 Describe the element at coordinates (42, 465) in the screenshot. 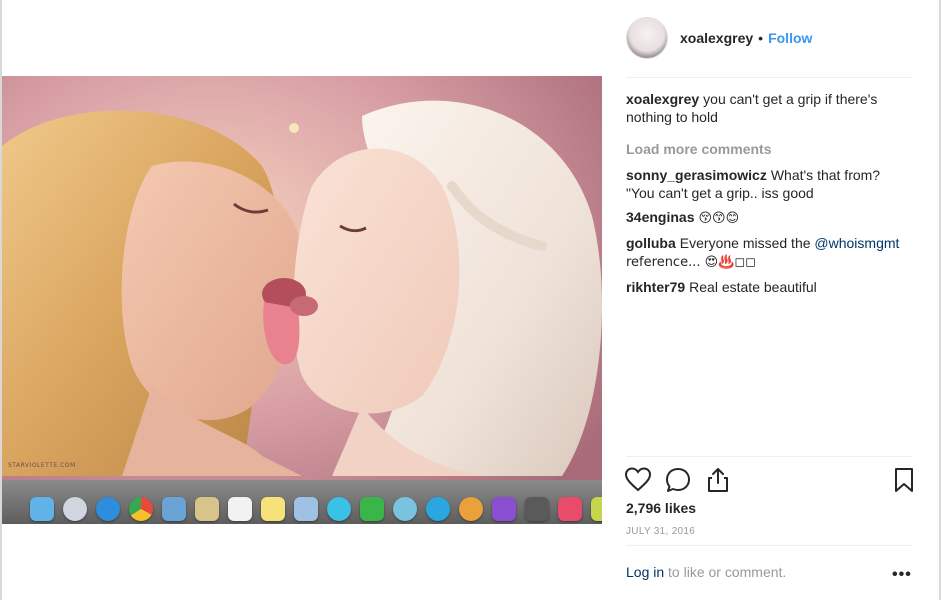

I see `media-watermark: STARVIOLETTE.COM` at that location.